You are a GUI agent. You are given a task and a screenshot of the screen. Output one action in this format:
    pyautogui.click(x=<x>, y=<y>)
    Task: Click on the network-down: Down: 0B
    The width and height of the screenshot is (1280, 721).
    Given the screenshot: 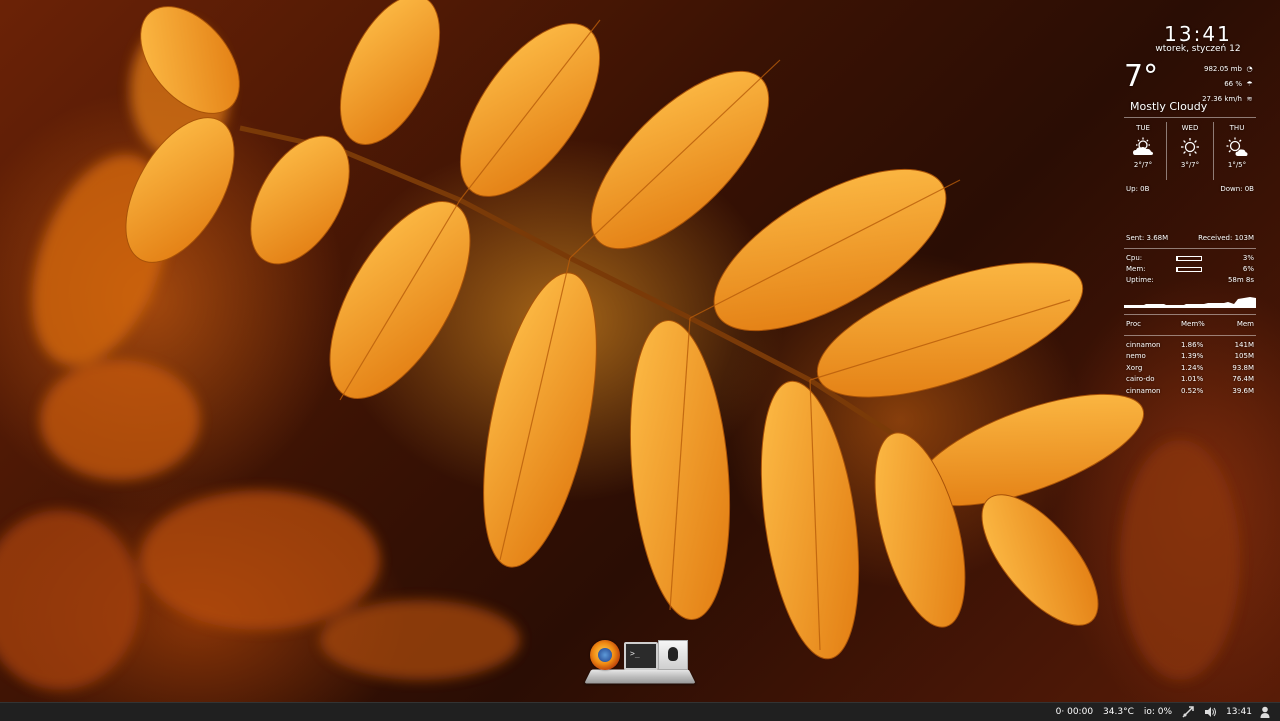 What is the action you would take?
    pyautogui.click(x=1237, y=189)
    